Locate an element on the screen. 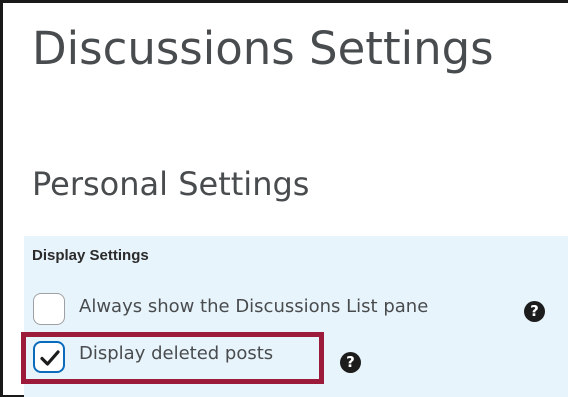 The image size is (568, 397). page-title: Discussions Settings is located at coordinates (263, 48).